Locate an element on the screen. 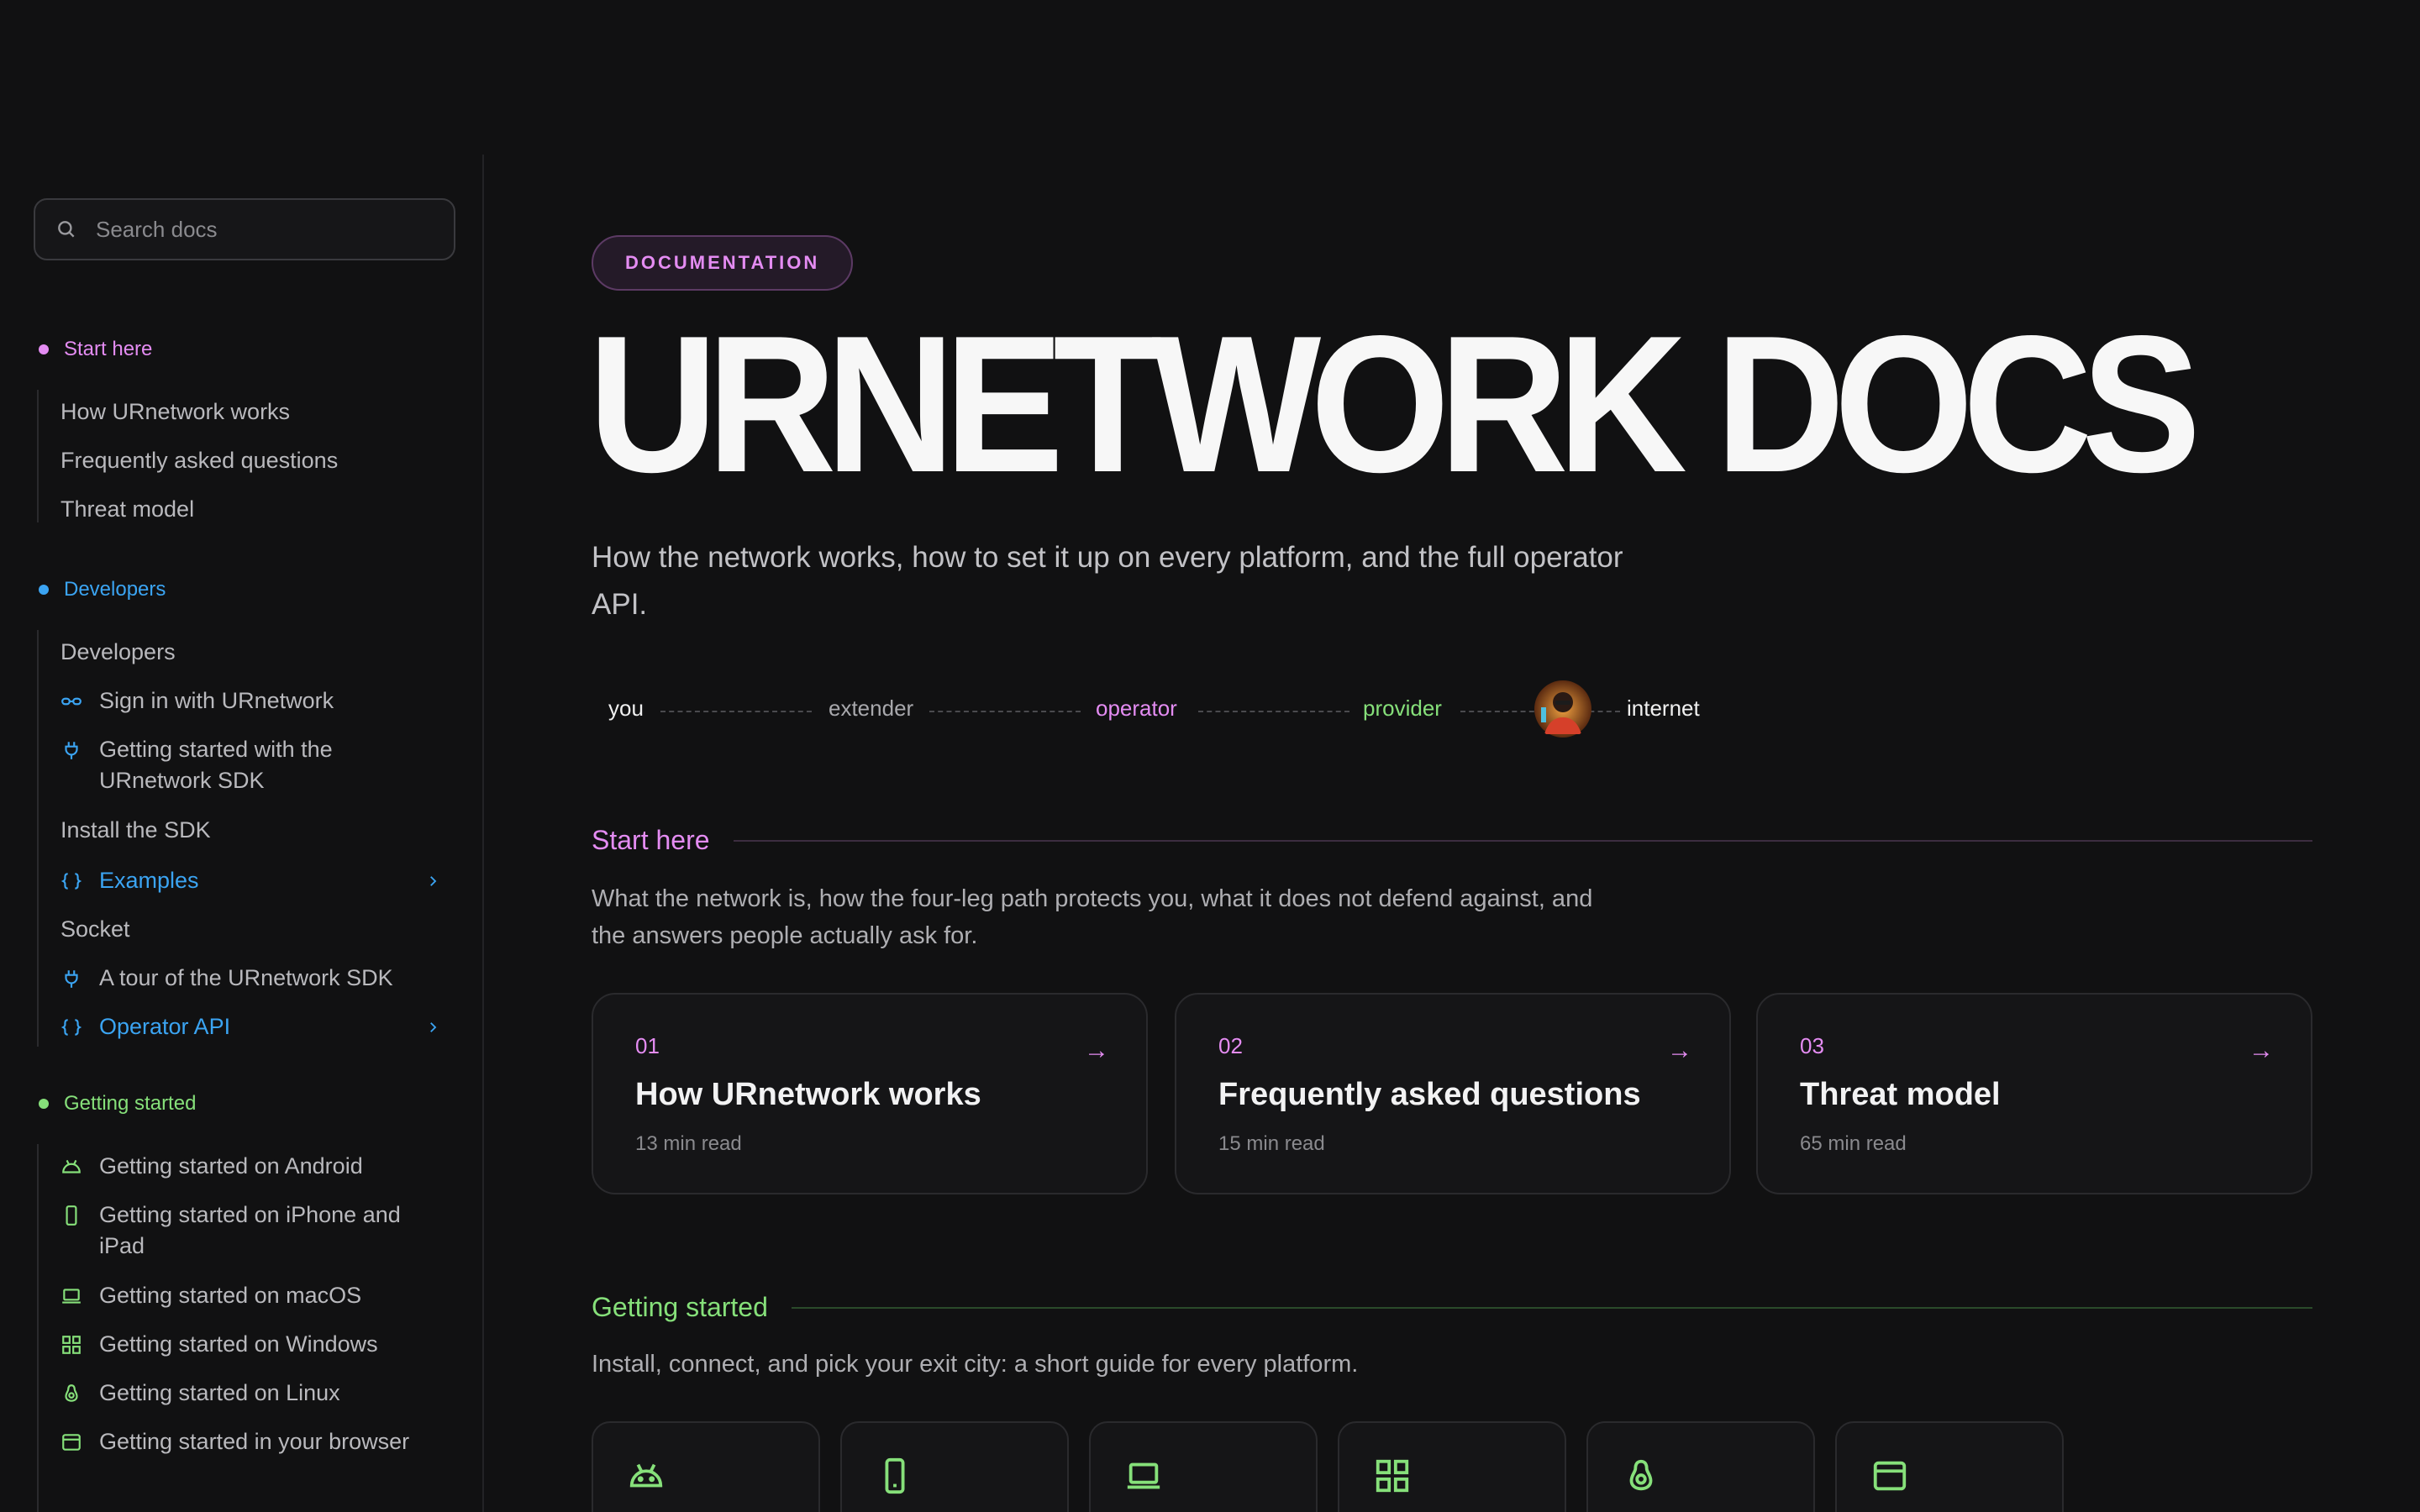  sidebar-item-label: Getting started on Linux is located at coordinates (219, 1392).